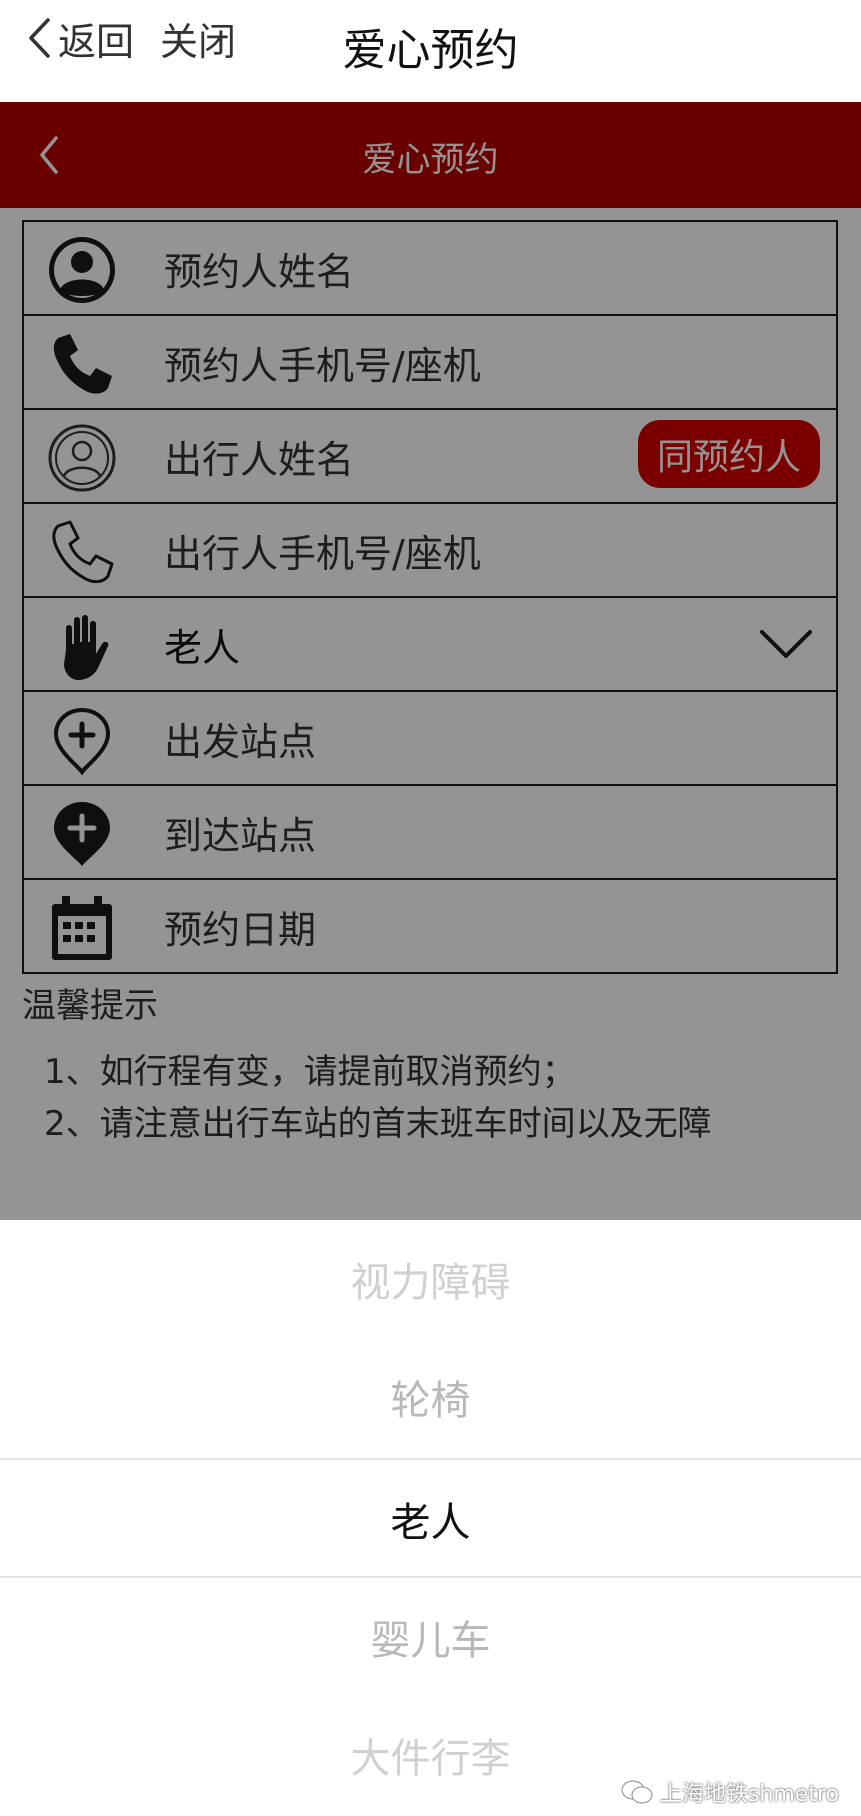 The image size is (861, 1816). Describe the element at coordinates (82, 928) in the screenshot. I see `calendar-icon` at that location.